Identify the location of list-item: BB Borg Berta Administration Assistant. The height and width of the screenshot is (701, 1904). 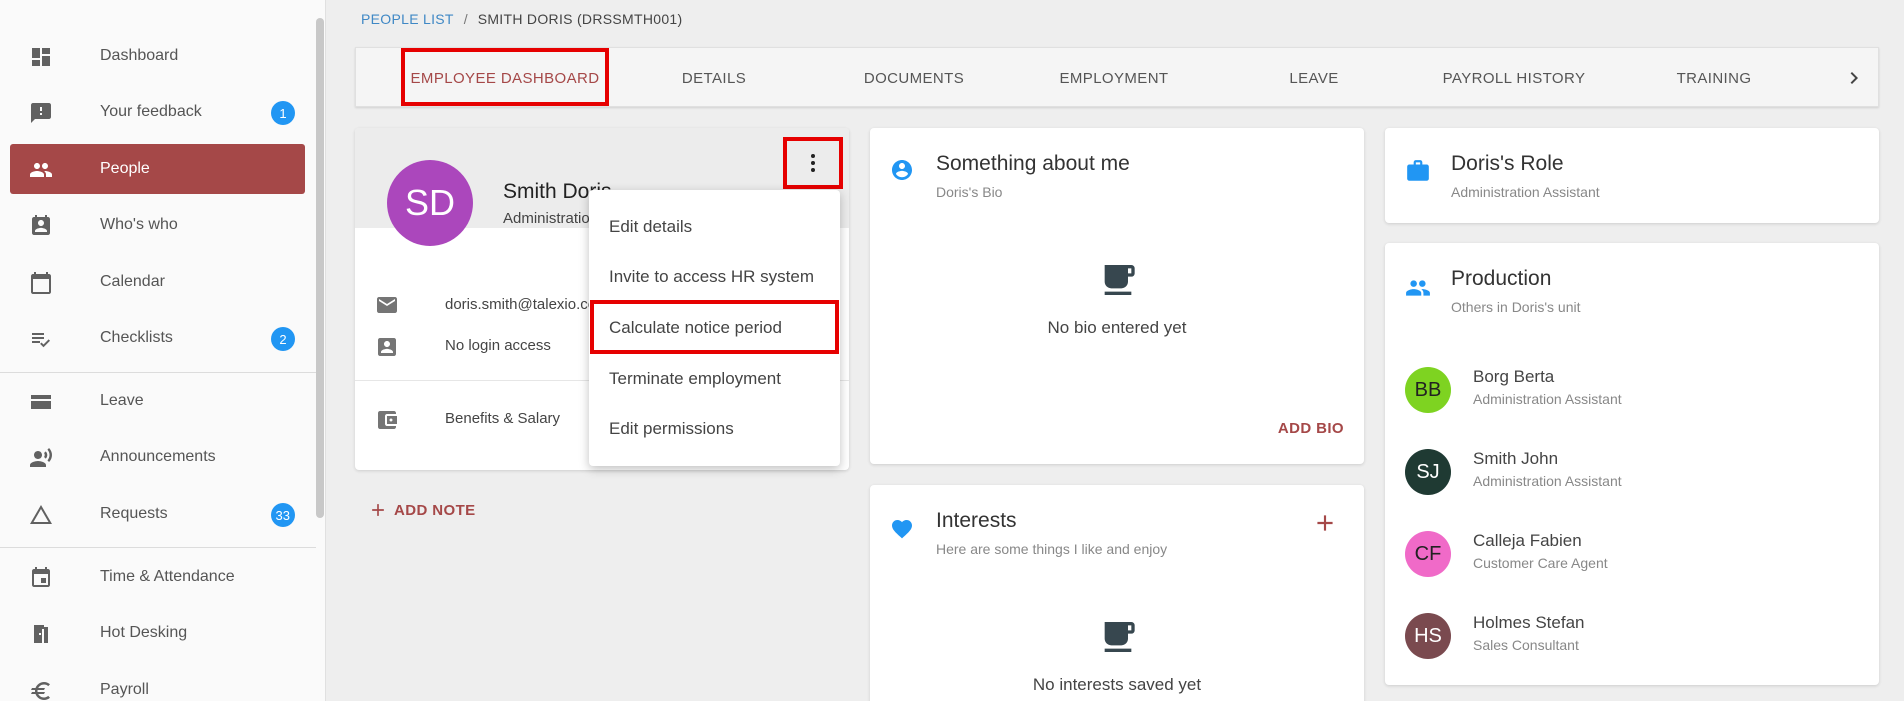
(1635, 391).